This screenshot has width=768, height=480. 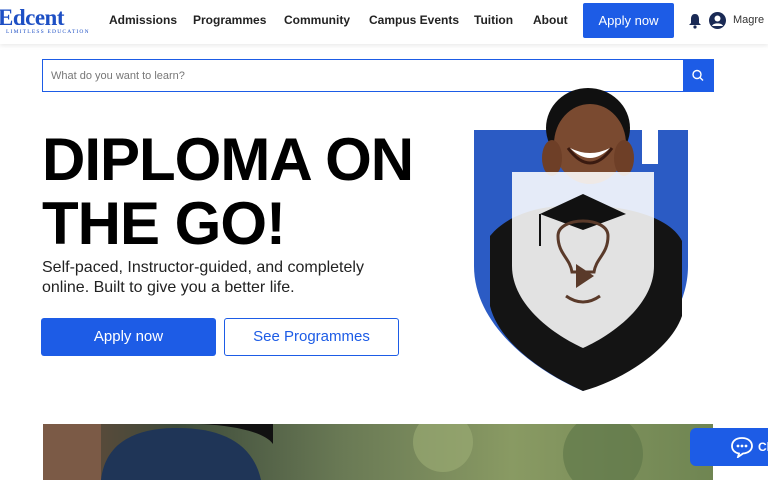 What do you see at coordinates (628, 20) in the screenshot?
I see `apply-now-header-button: Apply now` at bounding box center [628, 20].